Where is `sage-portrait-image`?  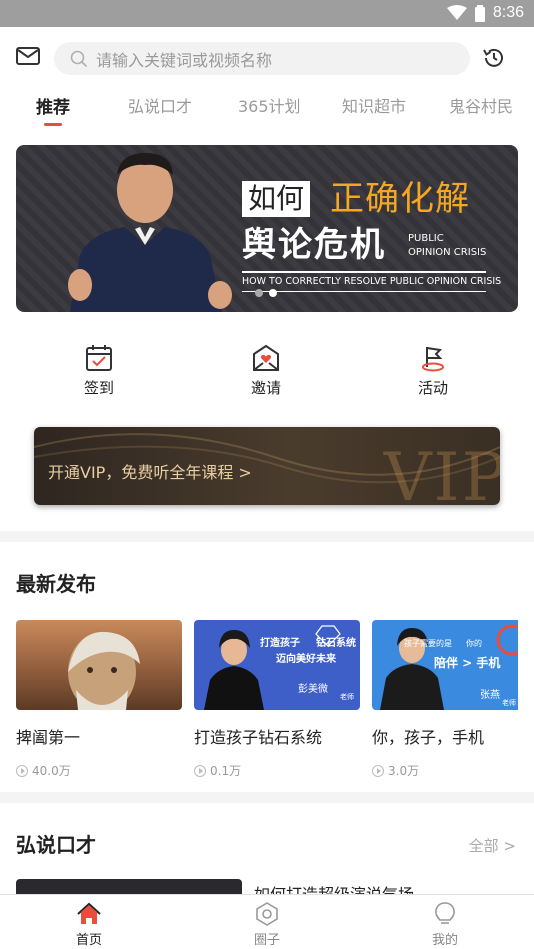
sage-portrait-image is located at coordinates (104, 670).